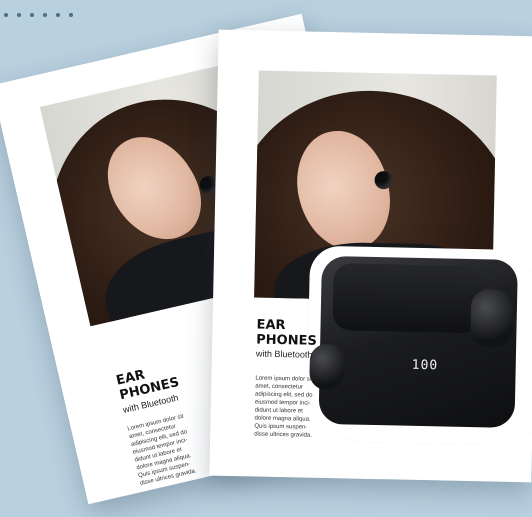 The height and width of the screenshot is (517, 532). Describe the element at coordinates (286, 340) in the screenshot. I see `title-line-2: PHONES` at that location.